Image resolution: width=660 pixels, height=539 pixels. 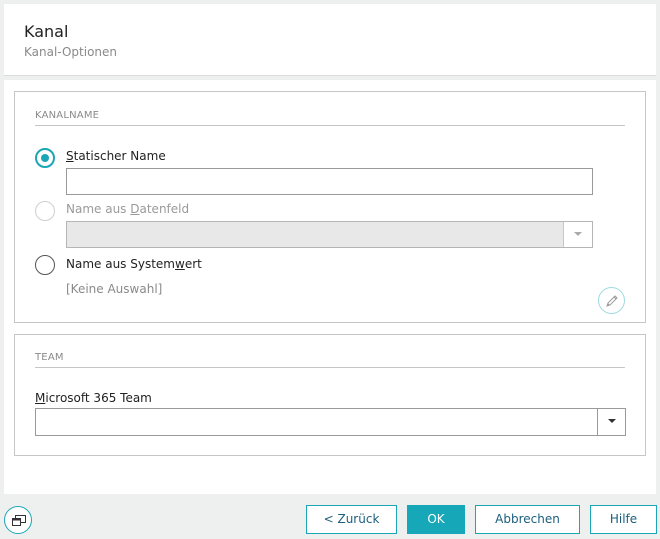 I want to click on team-section-title: TEAM, so click(x=49, y=357).